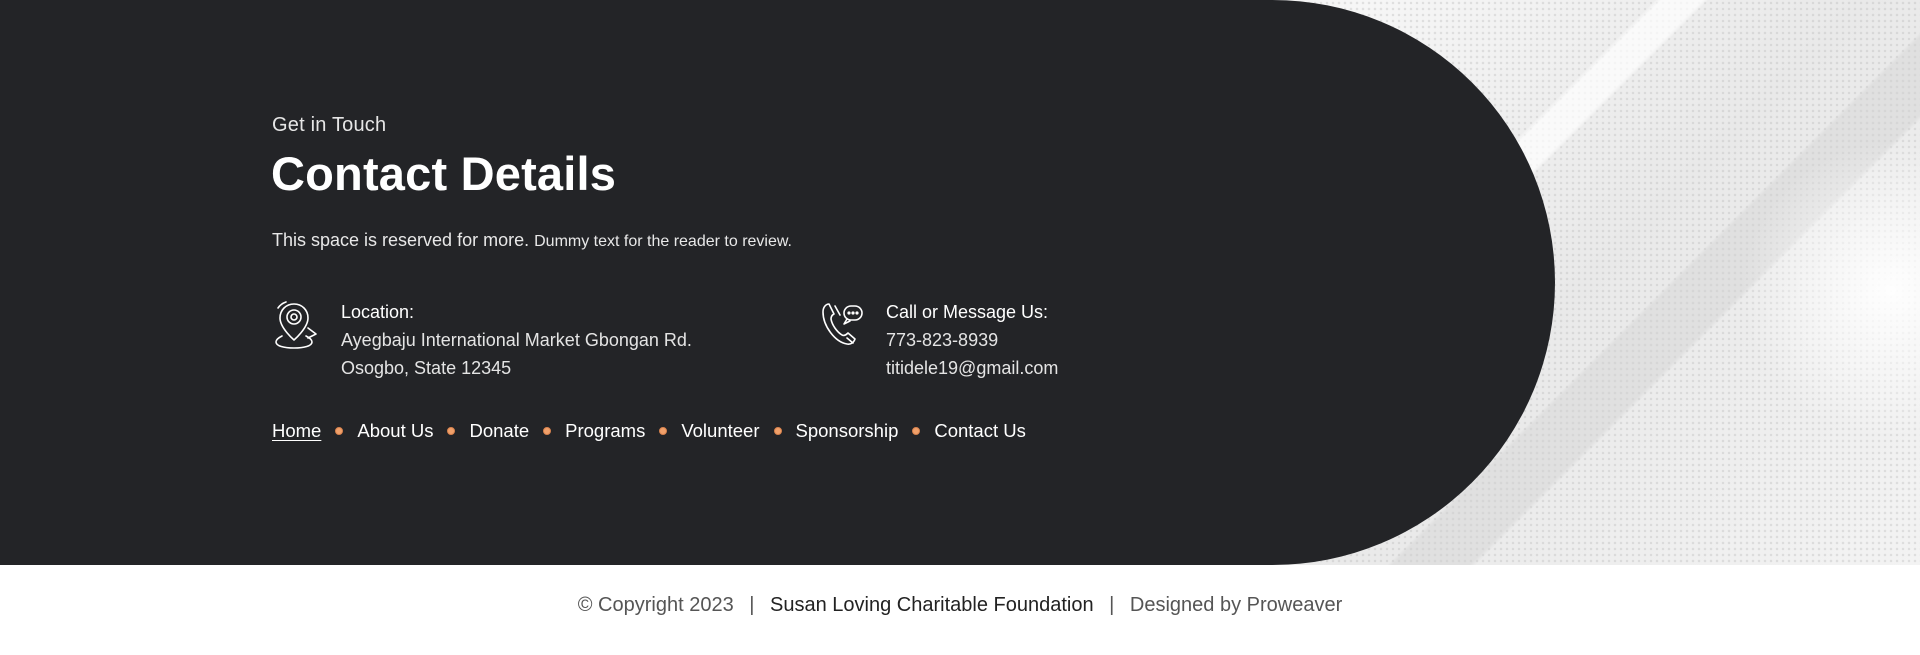  Describe the element at coordinates (847, 431) in the screenshot. I see `nav-sponsorship: Sponsorship` at that location.